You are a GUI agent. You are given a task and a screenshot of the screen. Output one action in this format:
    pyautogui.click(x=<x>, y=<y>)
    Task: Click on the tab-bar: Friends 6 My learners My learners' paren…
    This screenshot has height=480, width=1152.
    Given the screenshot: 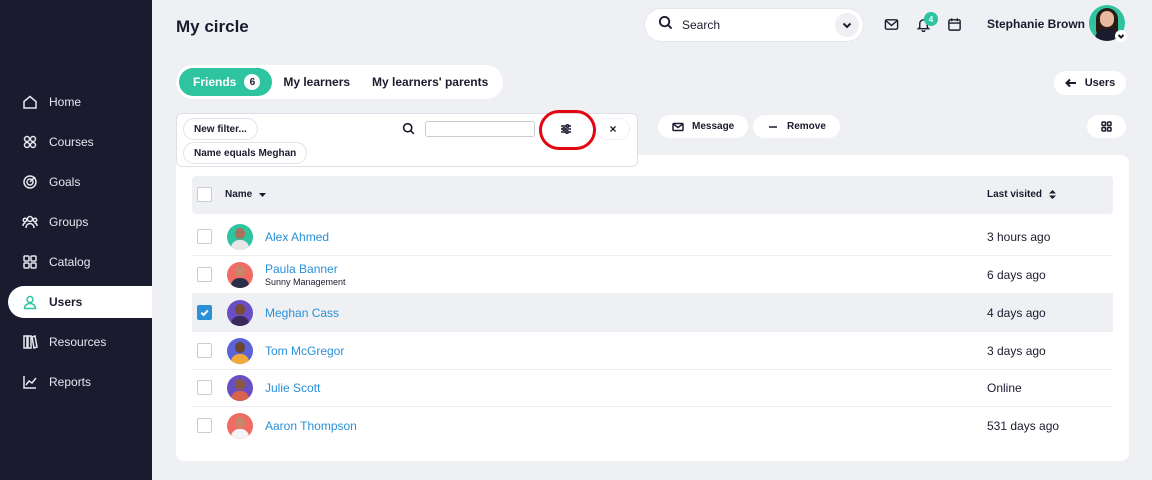 What is the action you would take?
    pyautogui.click(x=339, y=82)
    